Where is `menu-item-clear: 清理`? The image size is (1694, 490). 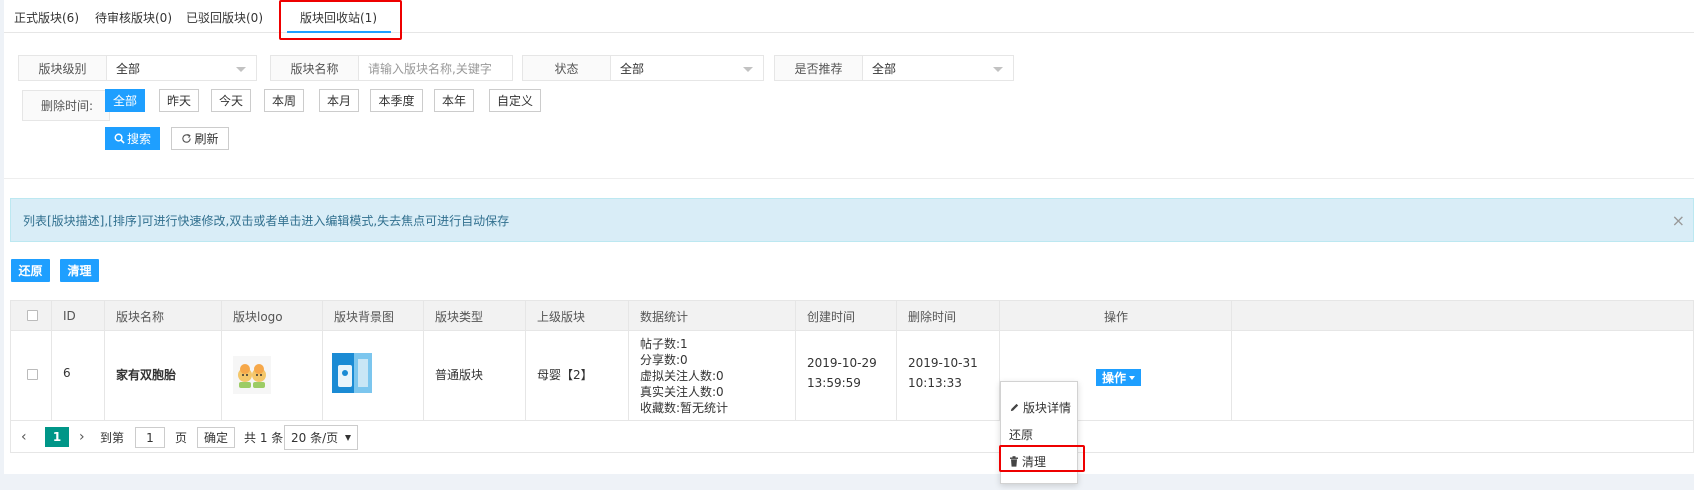 menu-item-clear: 清理 is located at coordinates (1039, 461).